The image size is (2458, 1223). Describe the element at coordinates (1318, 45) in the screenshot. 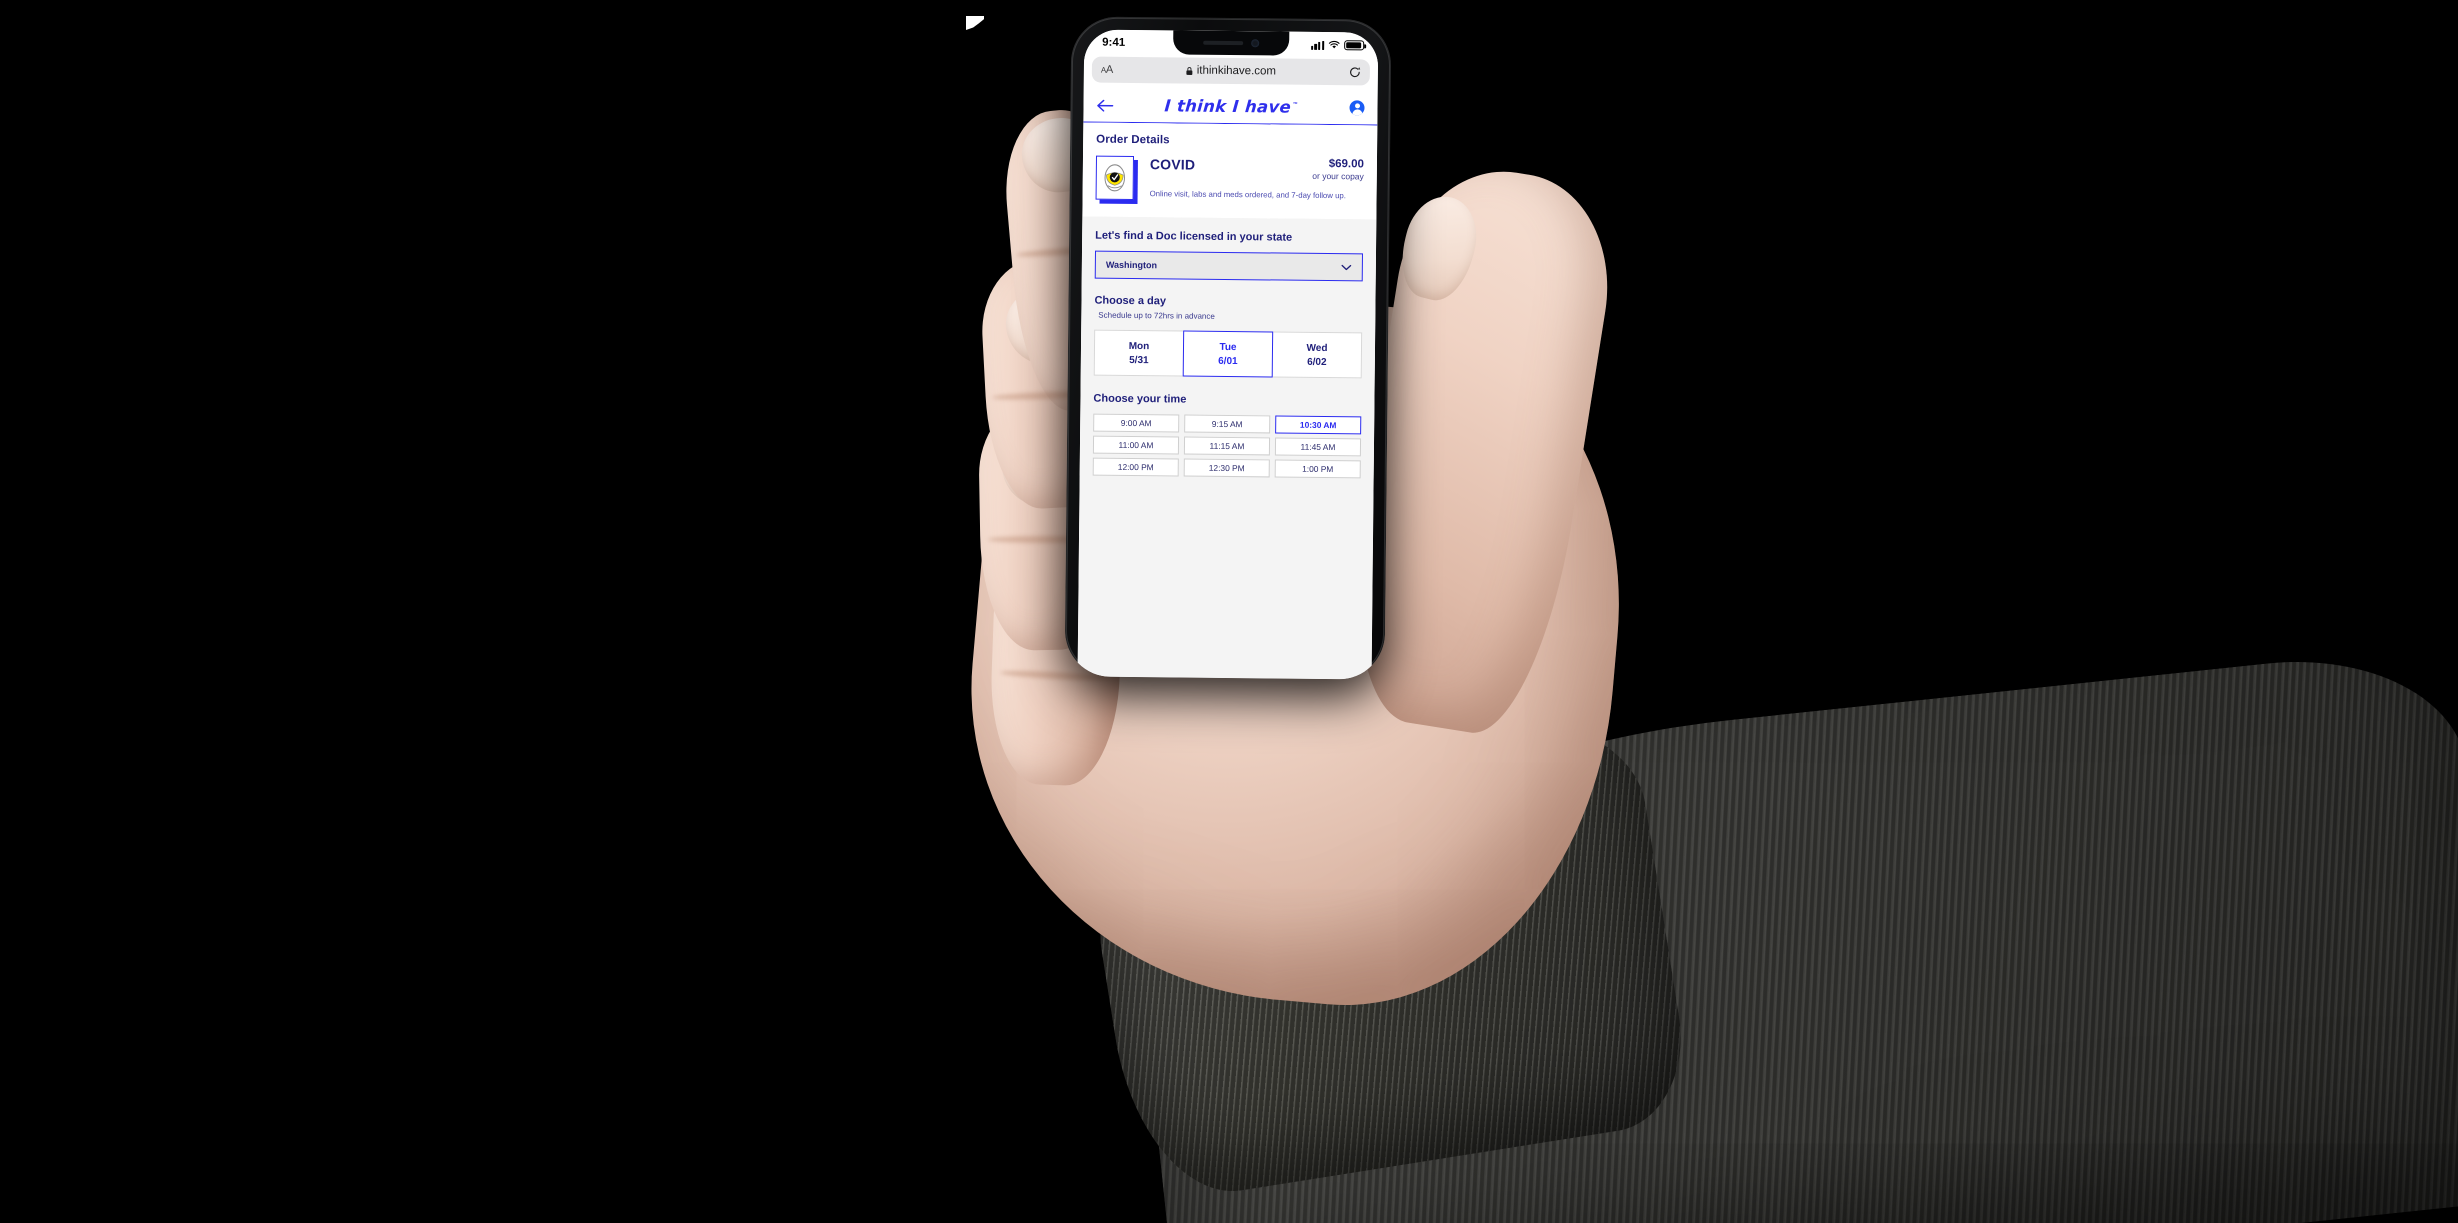

I see `cellular-bars-icon` at that location.